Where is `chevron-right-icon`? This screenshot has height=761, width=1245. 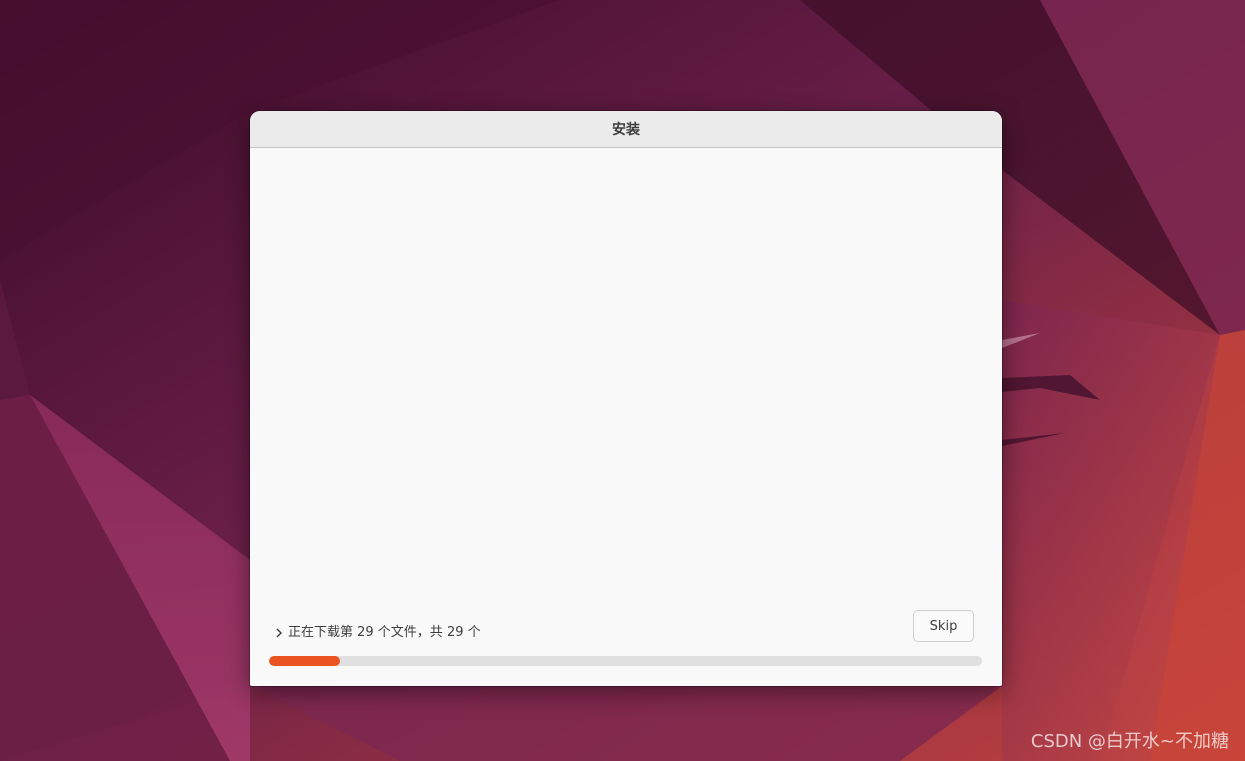
chevron-right-icon is located at coordinates (279, 633).